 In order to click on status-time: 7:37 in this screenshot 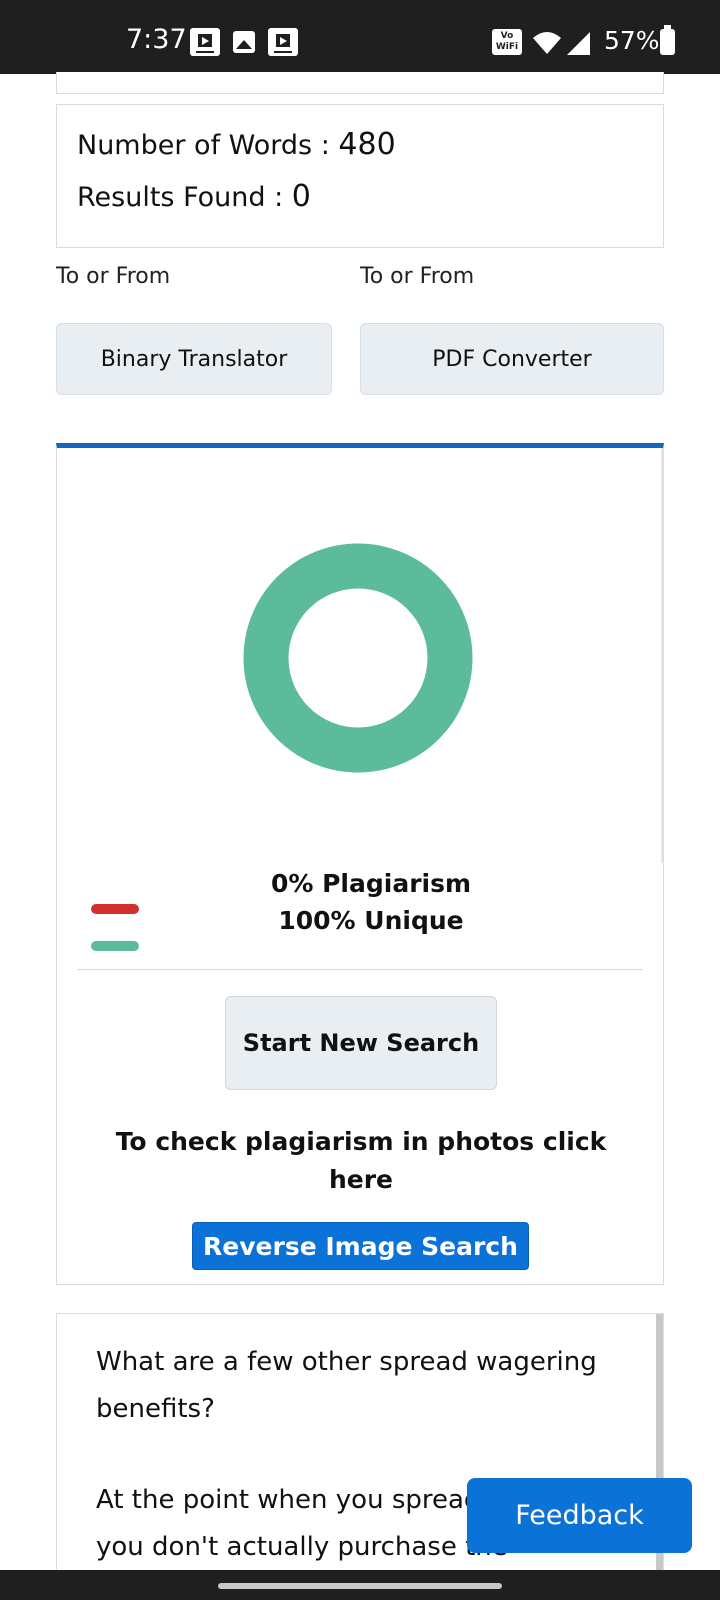, I will do `click(156, 39)`.